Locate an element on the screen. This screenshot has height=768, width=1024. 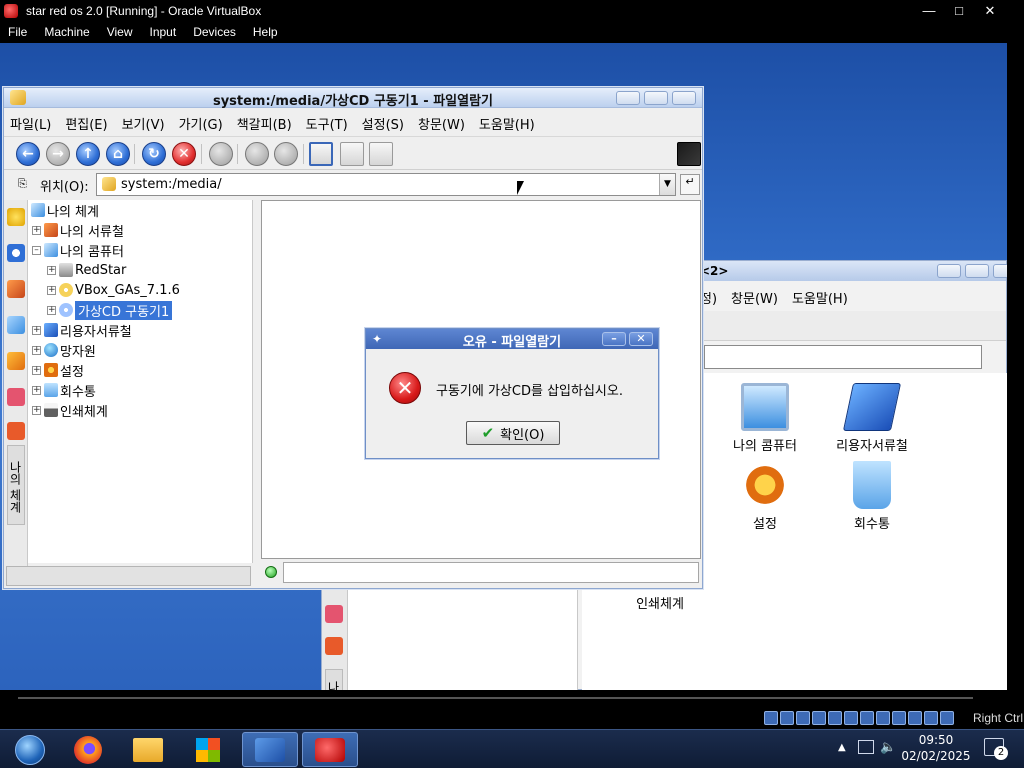
maximize-button: □ is located at coordinates (959, 10).